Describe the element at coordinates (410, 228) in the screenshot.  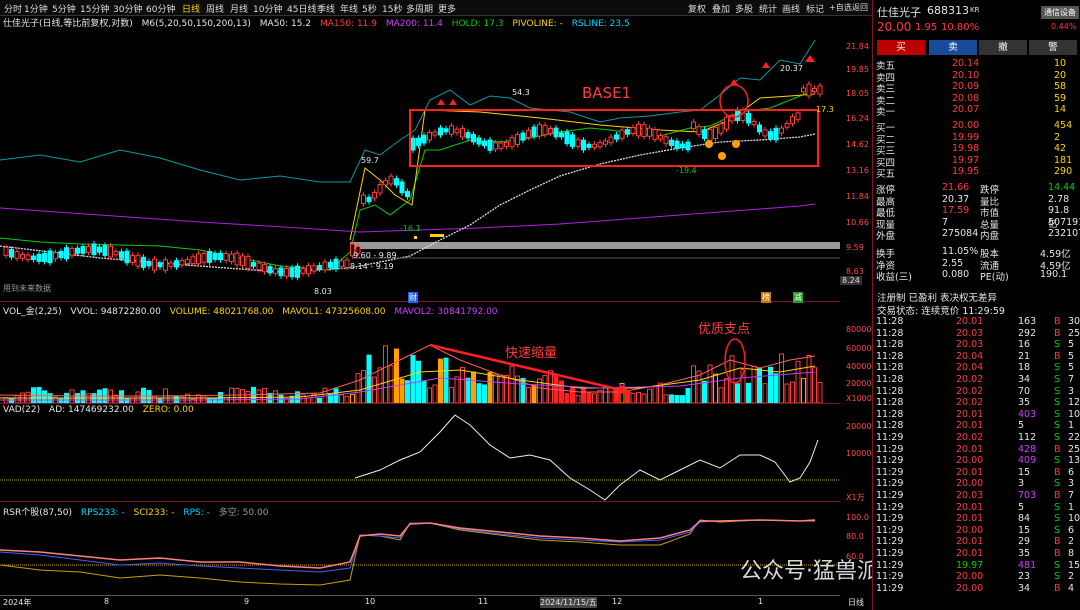
I see `low-161: -16.1` at that location.